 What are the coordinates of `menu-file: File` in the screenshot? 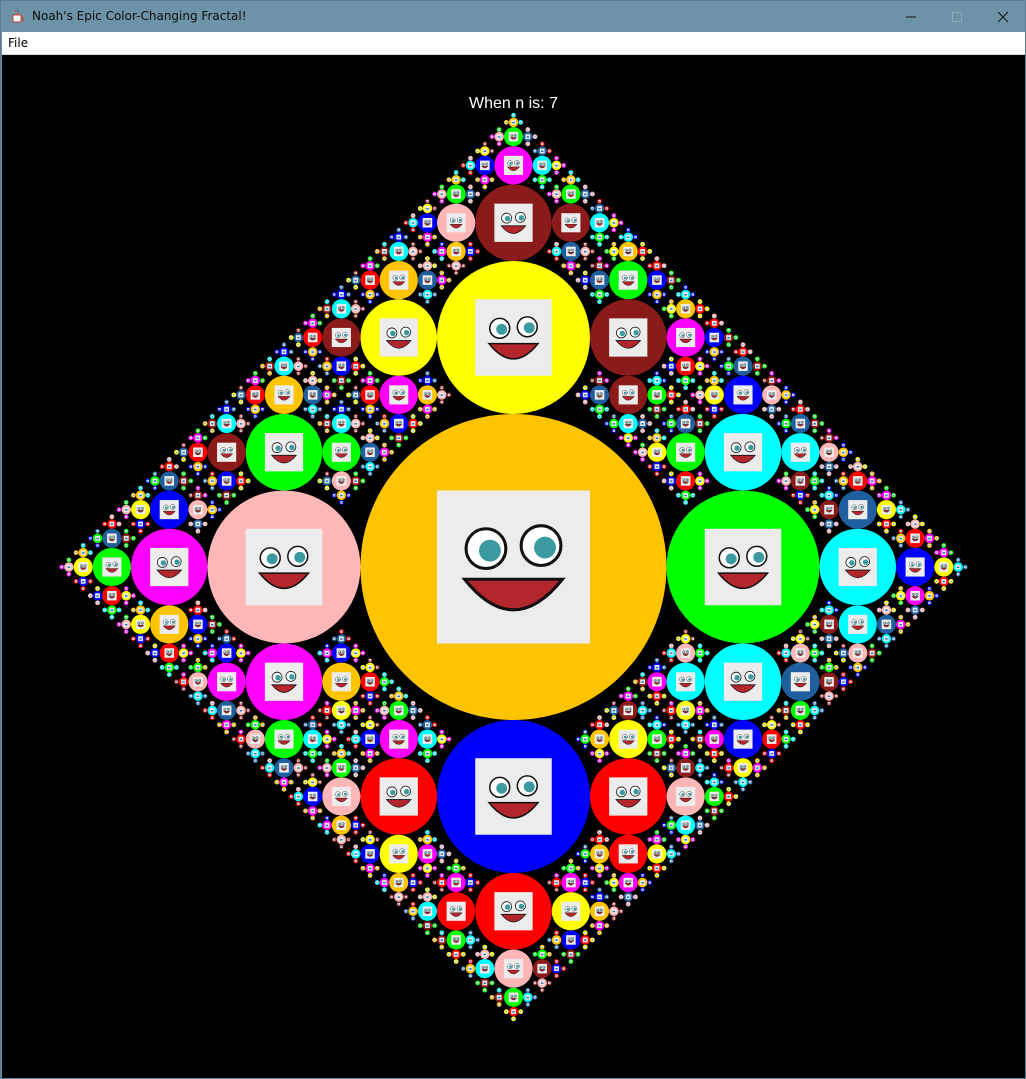 It's located at (18, 43).